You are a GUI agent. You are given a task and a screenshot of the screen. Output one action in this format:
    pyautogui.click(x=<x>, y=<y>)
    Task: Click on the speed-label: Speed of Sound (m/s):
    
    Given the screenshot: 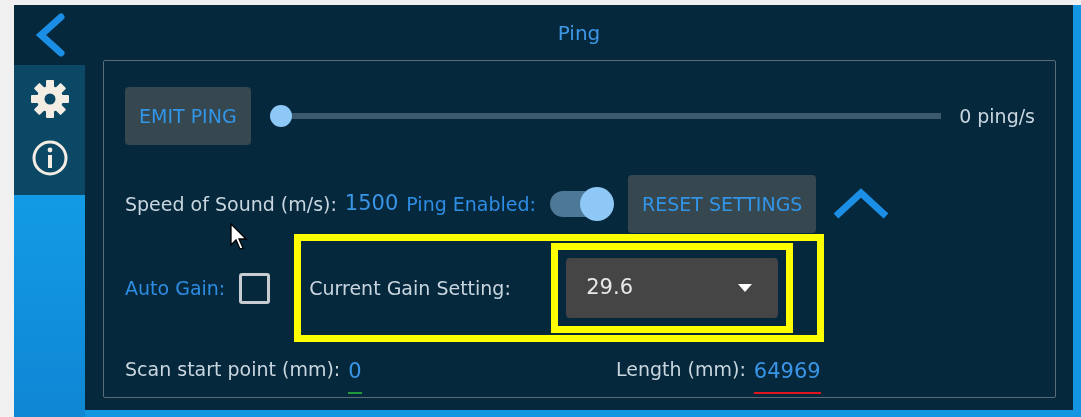 What is the action you would take?
    pyautogui.click(x=231, y=204)
    